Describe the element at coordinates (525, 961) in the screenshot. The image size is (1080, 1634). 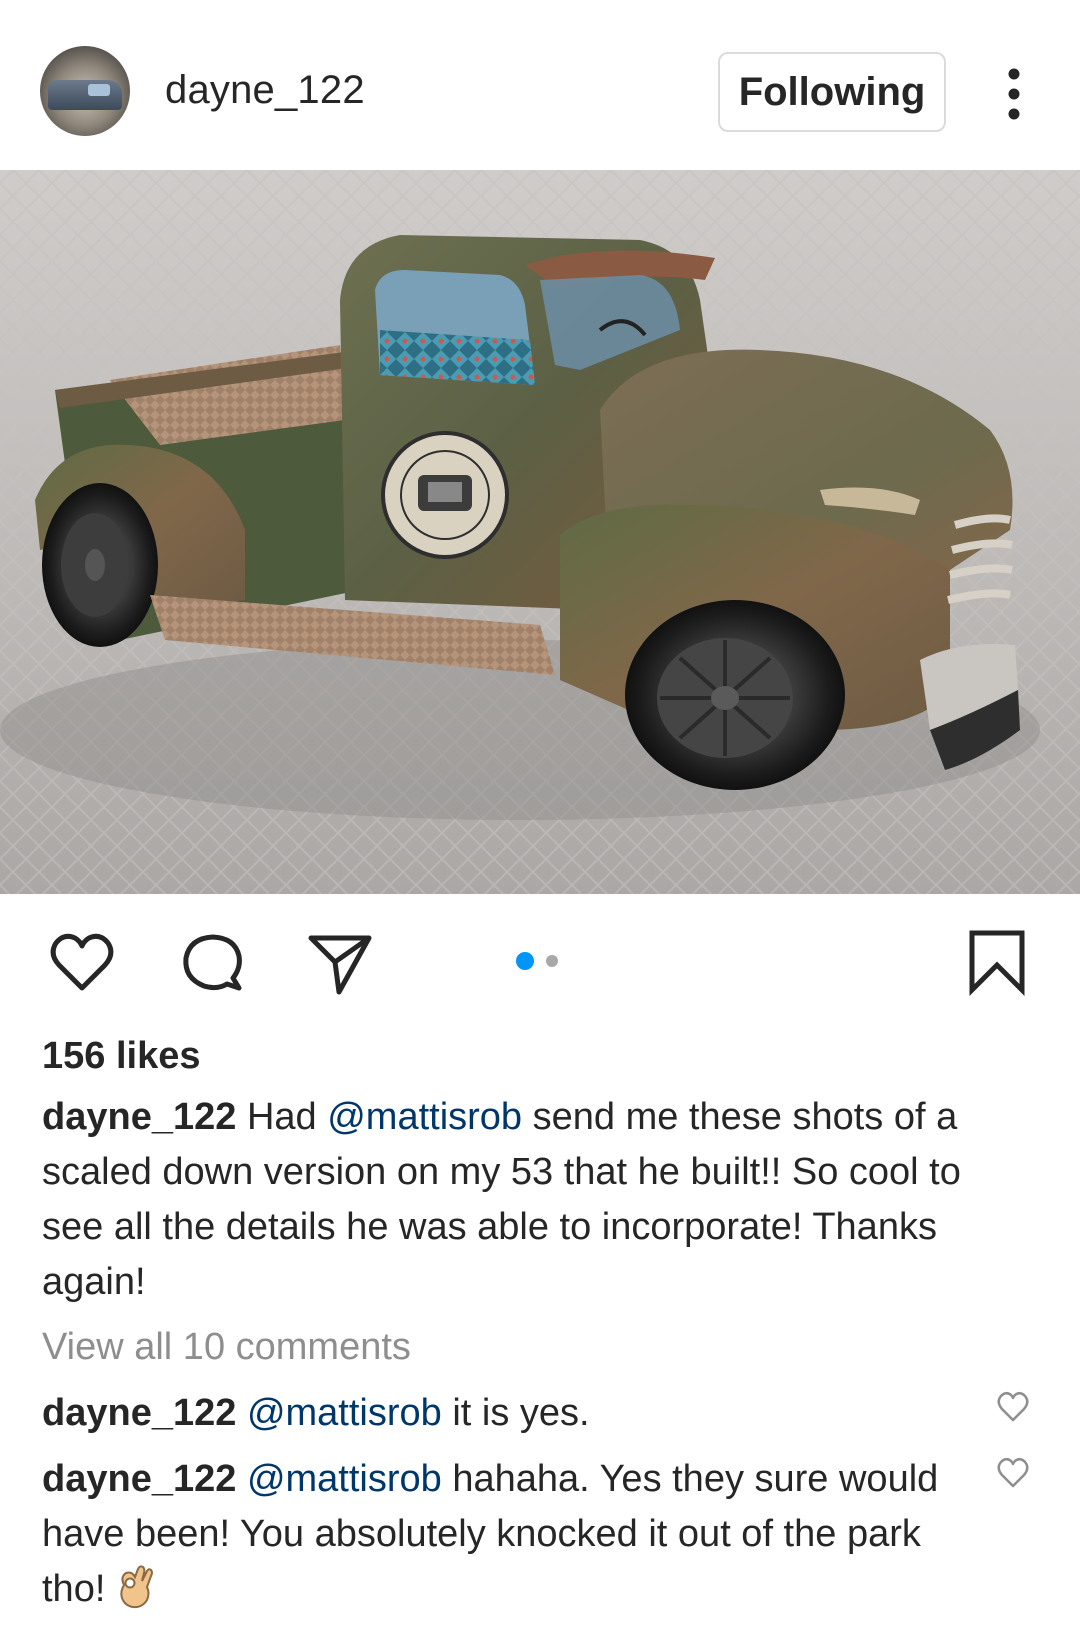
I see `carousel-dot-active` at that location.